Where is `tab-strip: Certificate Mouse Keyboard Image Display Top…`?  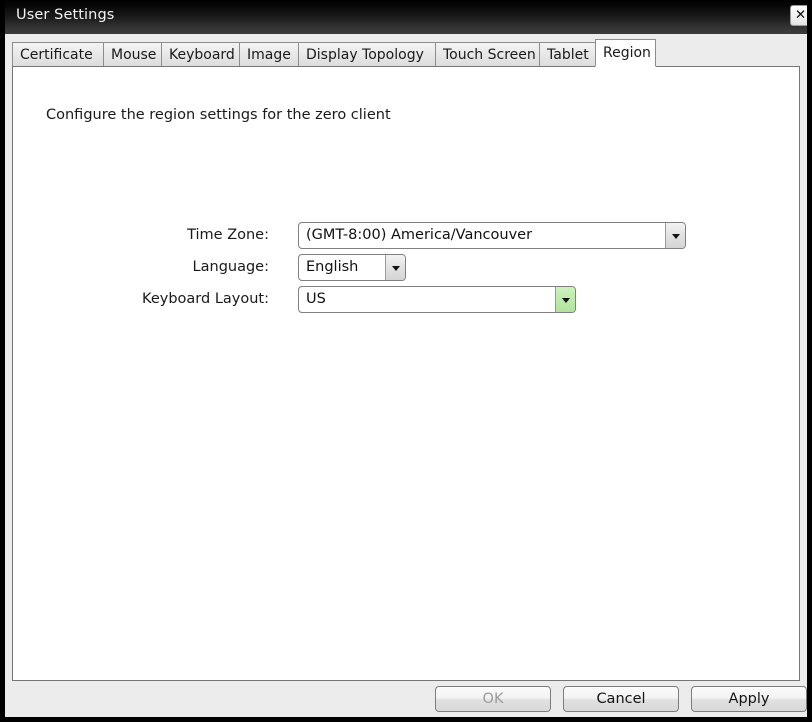 tab-strip: Certificate Mouse Keyboard Image Display Top… is located at coordinates (406, 53).